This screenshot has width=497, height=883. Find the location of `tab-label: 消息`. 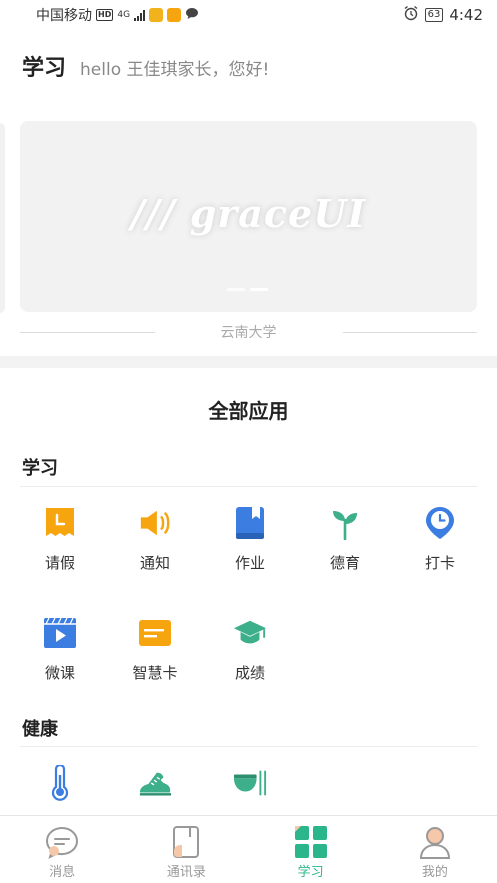

tab-label: 消息 is located at coordinates (62, 872).